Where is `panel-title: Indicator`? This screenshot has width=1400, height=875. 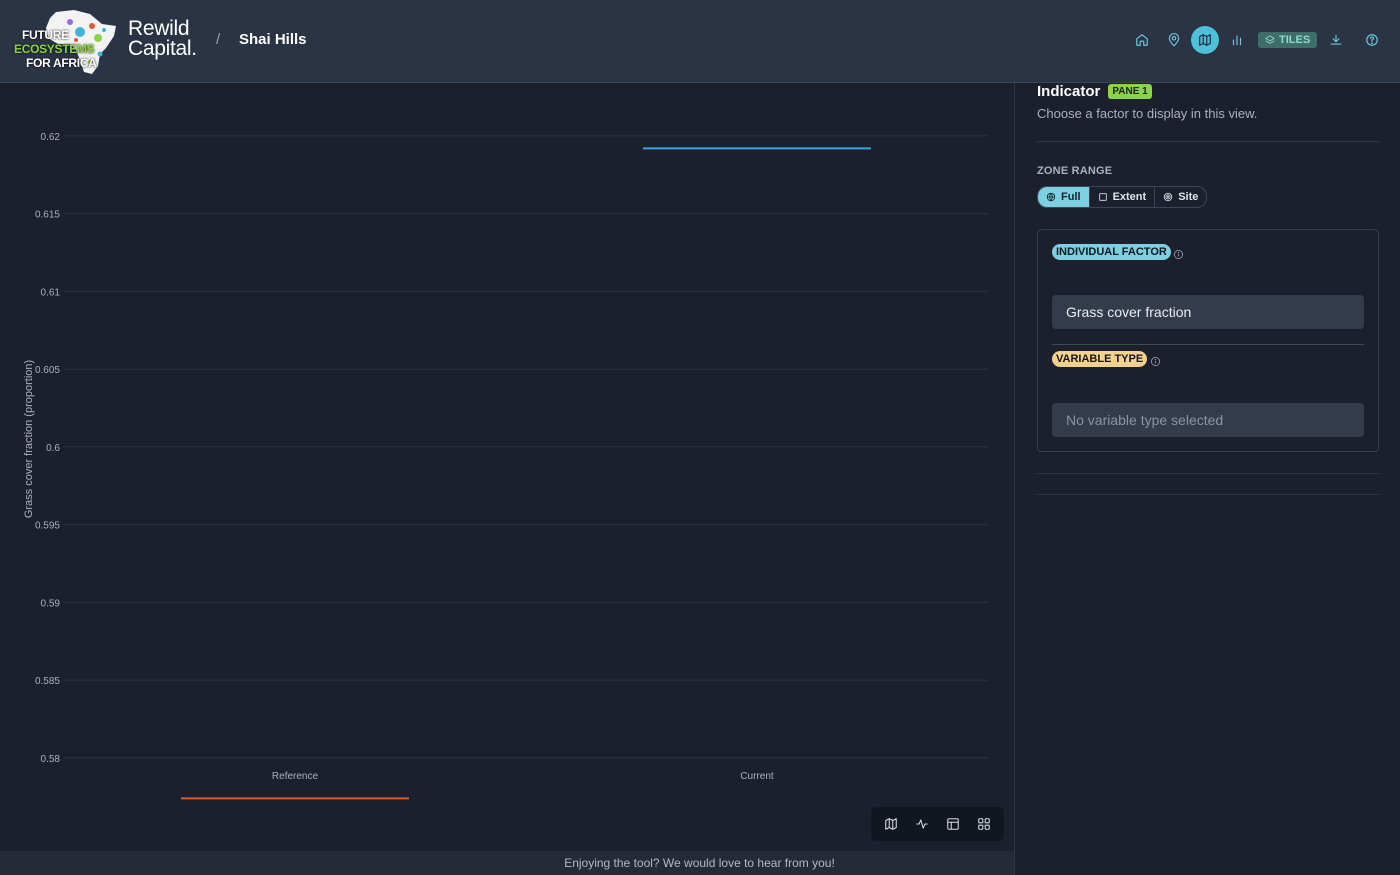
panel-title: Indicator is located at coordinates (1069, 91).